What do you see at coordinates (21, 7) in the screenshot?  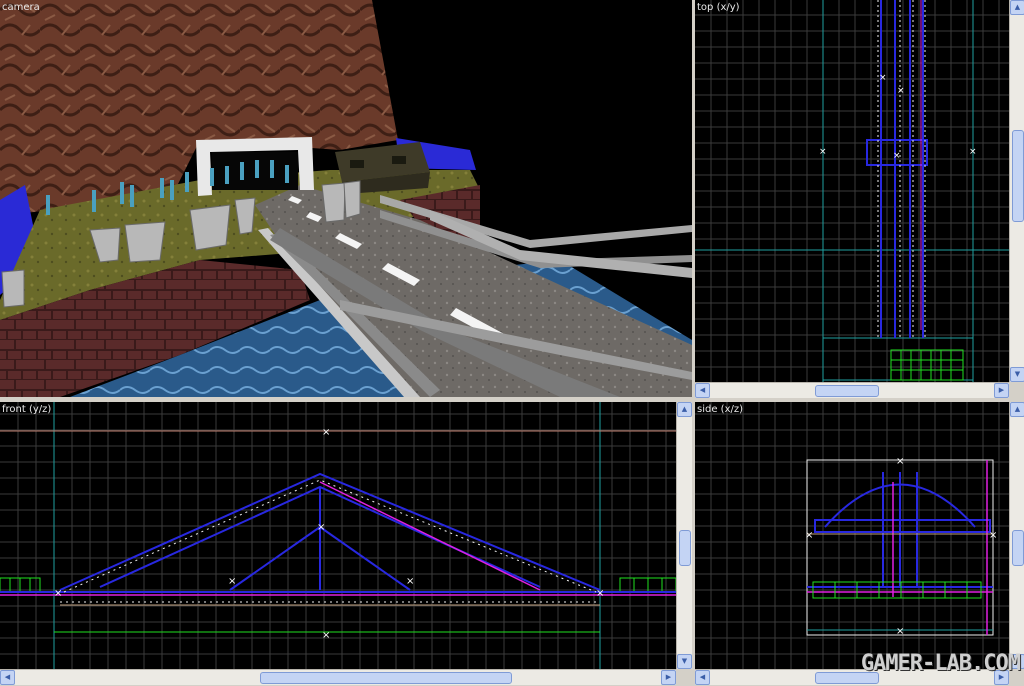 I see `camera-viewport-label: camera` at bounding box center [21, 7].